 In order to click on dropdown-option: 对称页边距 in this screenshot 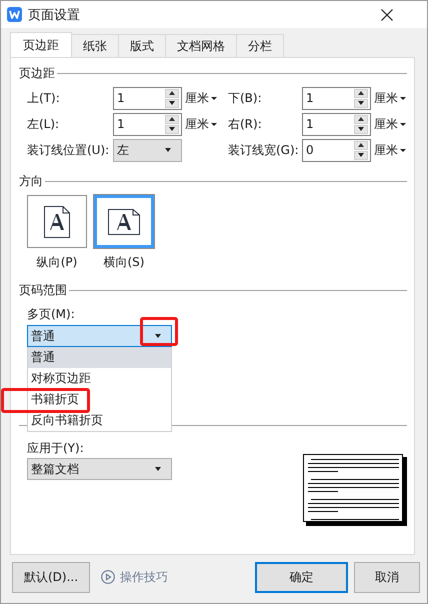, I will do `click(99, 378)`.